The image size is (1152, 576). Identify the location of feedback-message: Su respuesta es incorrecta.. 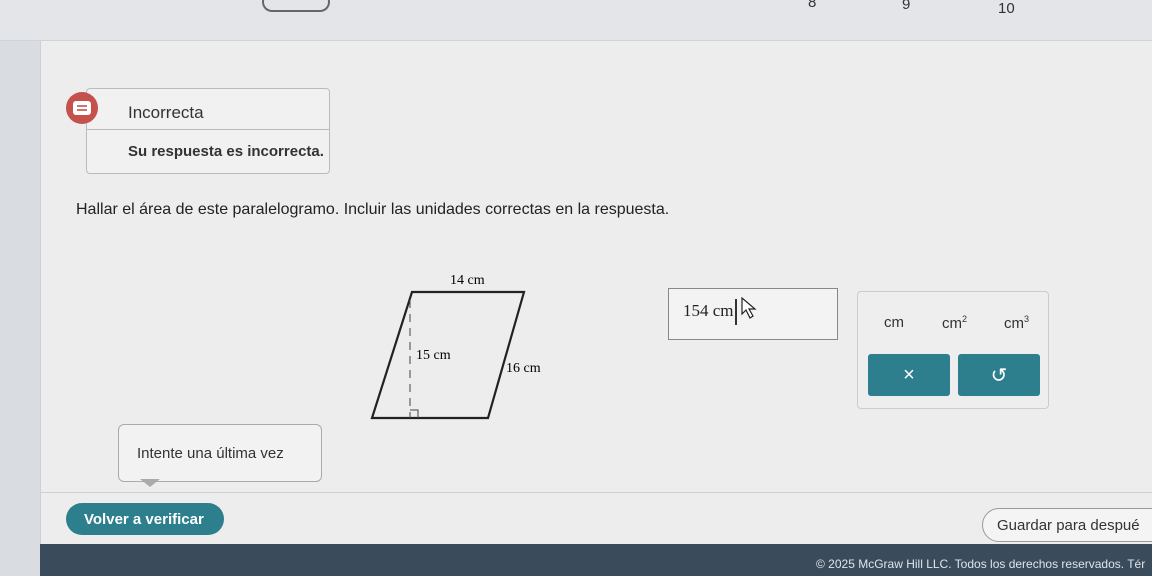
(226, 151).